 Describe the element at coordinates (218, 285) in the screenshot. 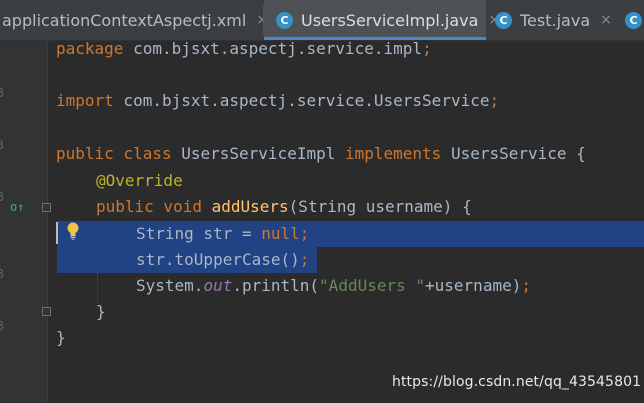

I see `static-field: out` at that location.